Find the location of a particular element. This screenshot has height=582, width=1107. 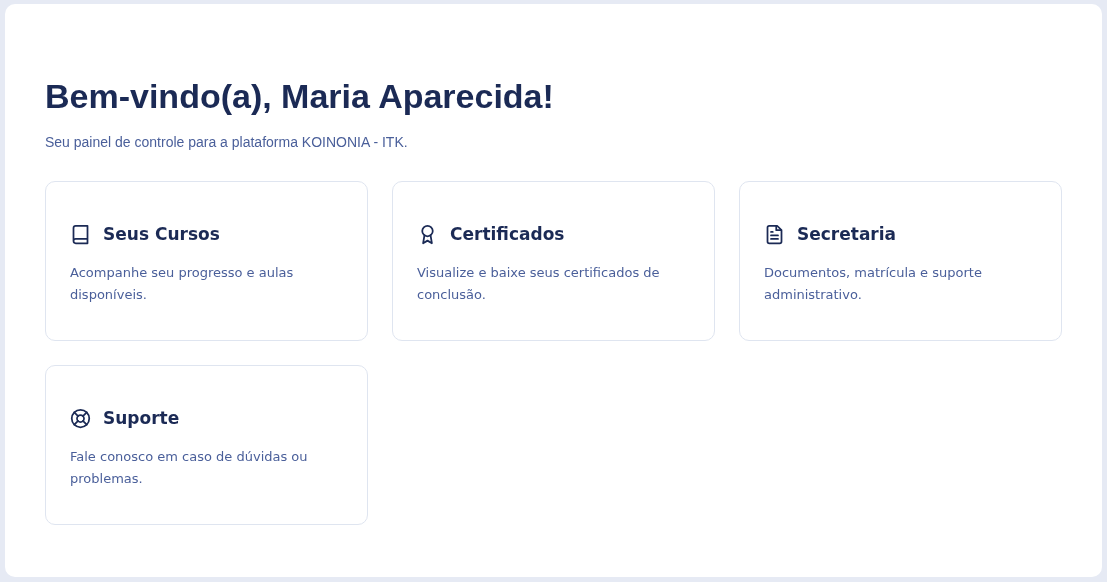

card-title: Seus Cursos is located at coordinates (161, 234).